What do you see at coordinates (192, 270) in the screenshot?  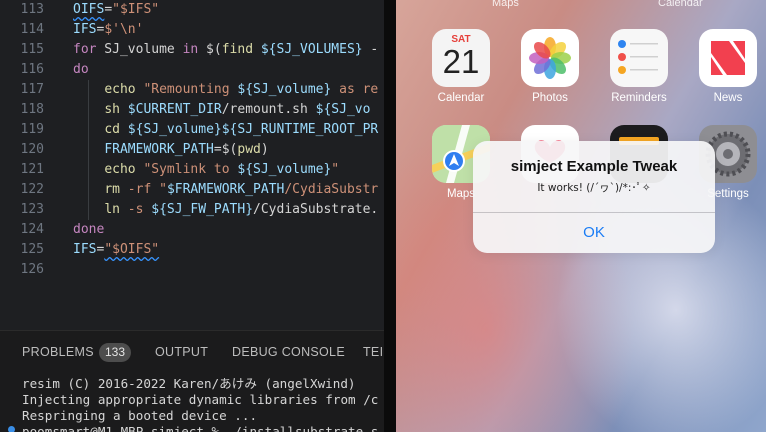 I see `code-line: 126` at bounding box center [192, 270].